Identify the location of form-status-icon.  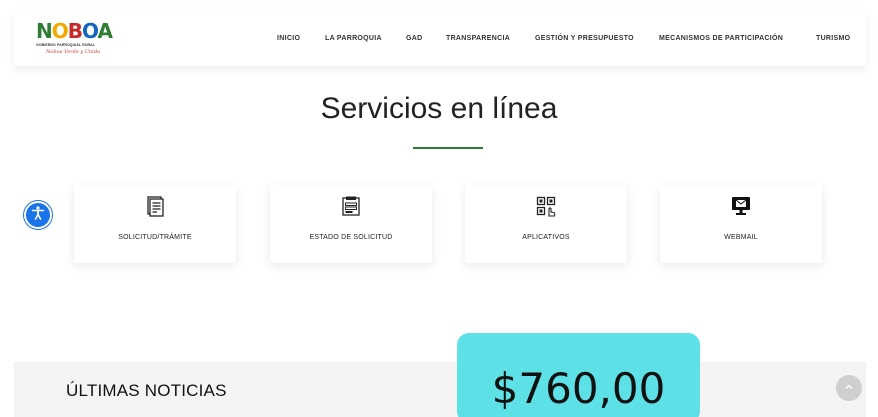
(351, 206).